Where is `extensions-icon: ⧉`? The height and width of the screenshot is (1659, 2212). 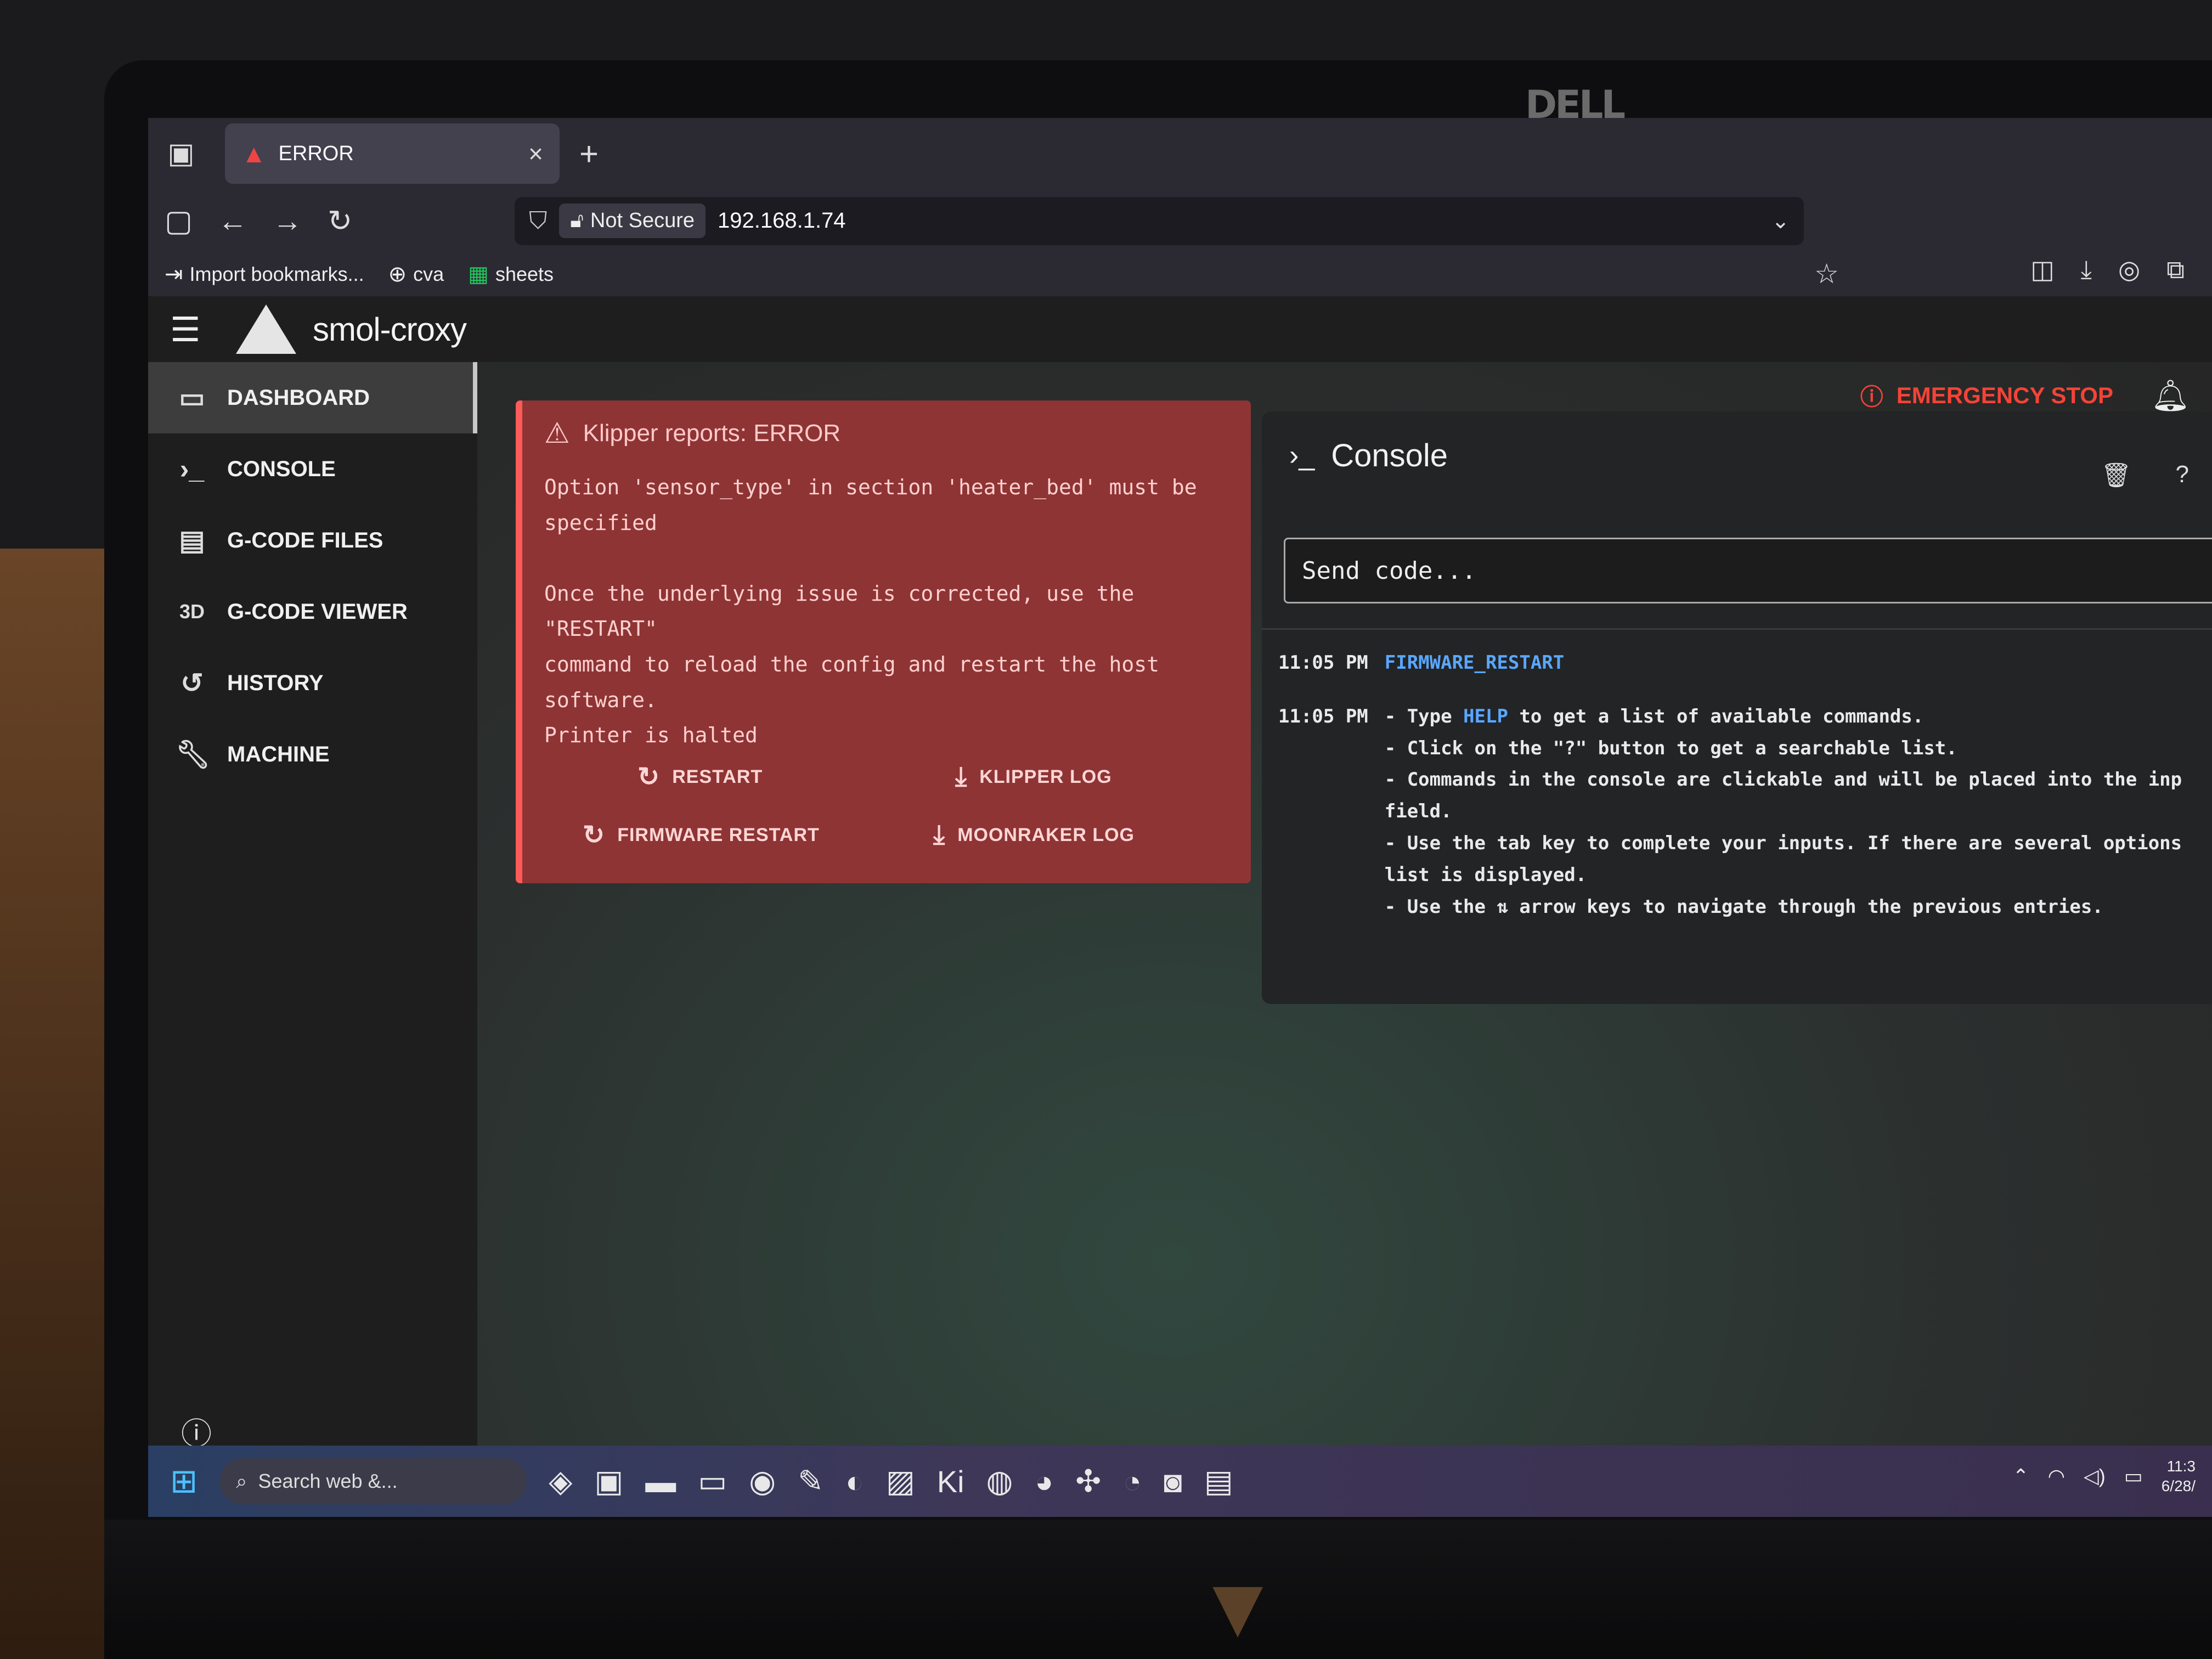 extensions-icon: ⧉ is located at coordinates (2175, 270).